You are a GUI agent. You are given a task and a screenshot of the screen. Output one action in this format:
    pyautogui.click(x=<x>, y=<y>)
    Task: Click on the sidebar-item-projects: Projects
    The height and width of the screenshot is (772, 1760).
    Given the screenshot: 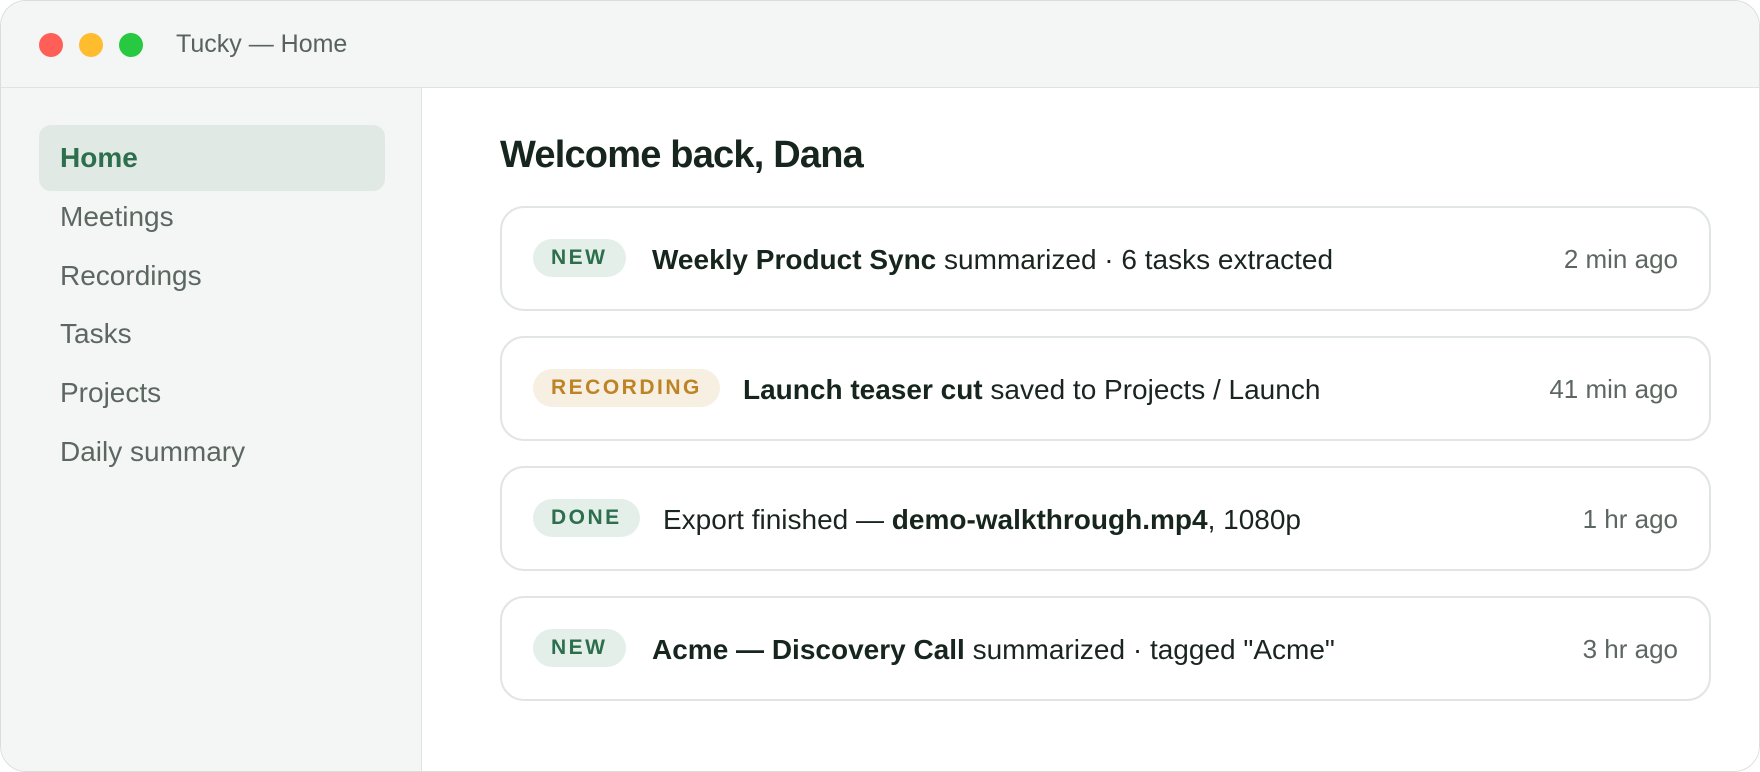 What is the action you would take?
    pyautogui.click(x=212, y=393)
    